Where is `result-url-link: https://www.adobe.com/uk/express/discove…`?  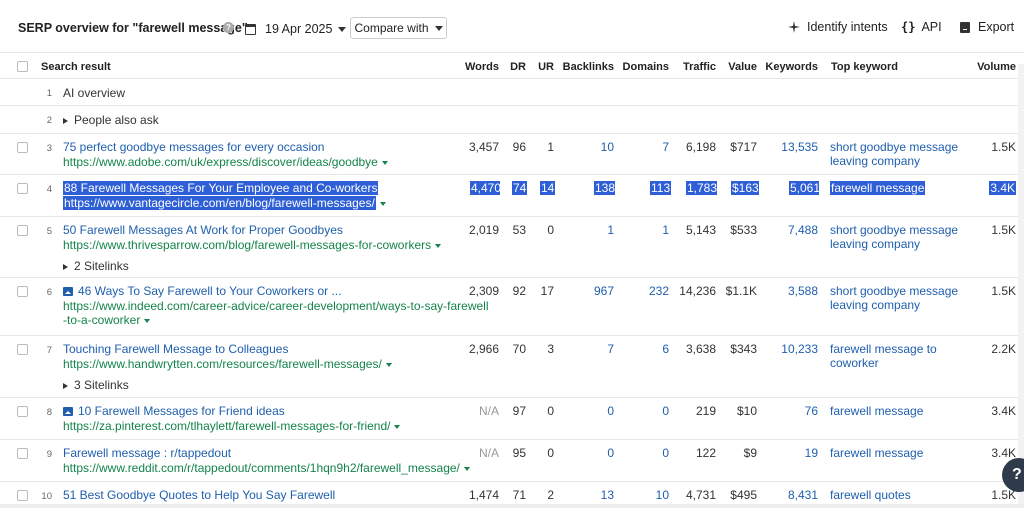
result-url-link: https://www.adobe.com/uk/express/discove… is located at coordinates (225, 162).